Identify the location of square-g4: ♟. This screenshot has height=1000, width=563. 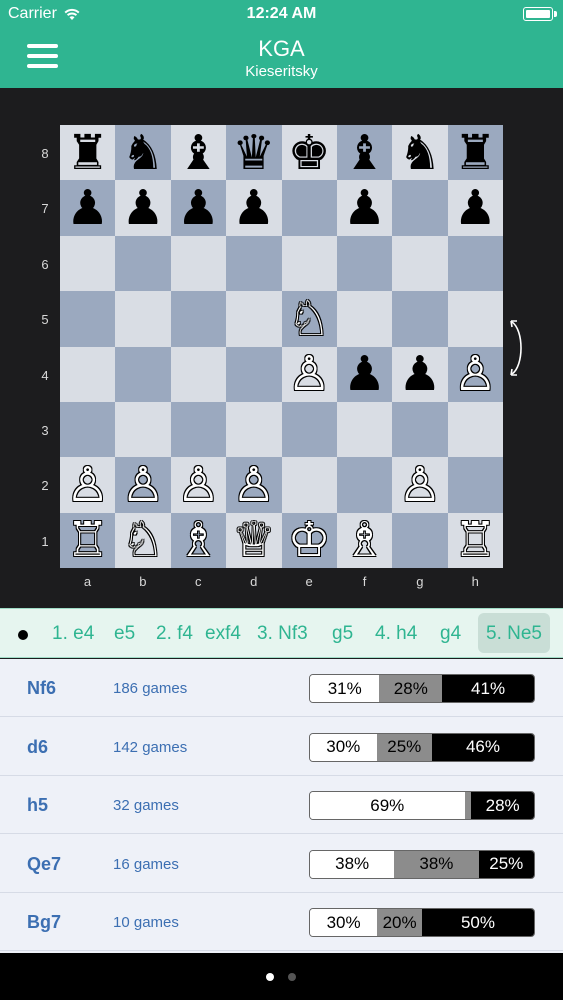
(420, 374).